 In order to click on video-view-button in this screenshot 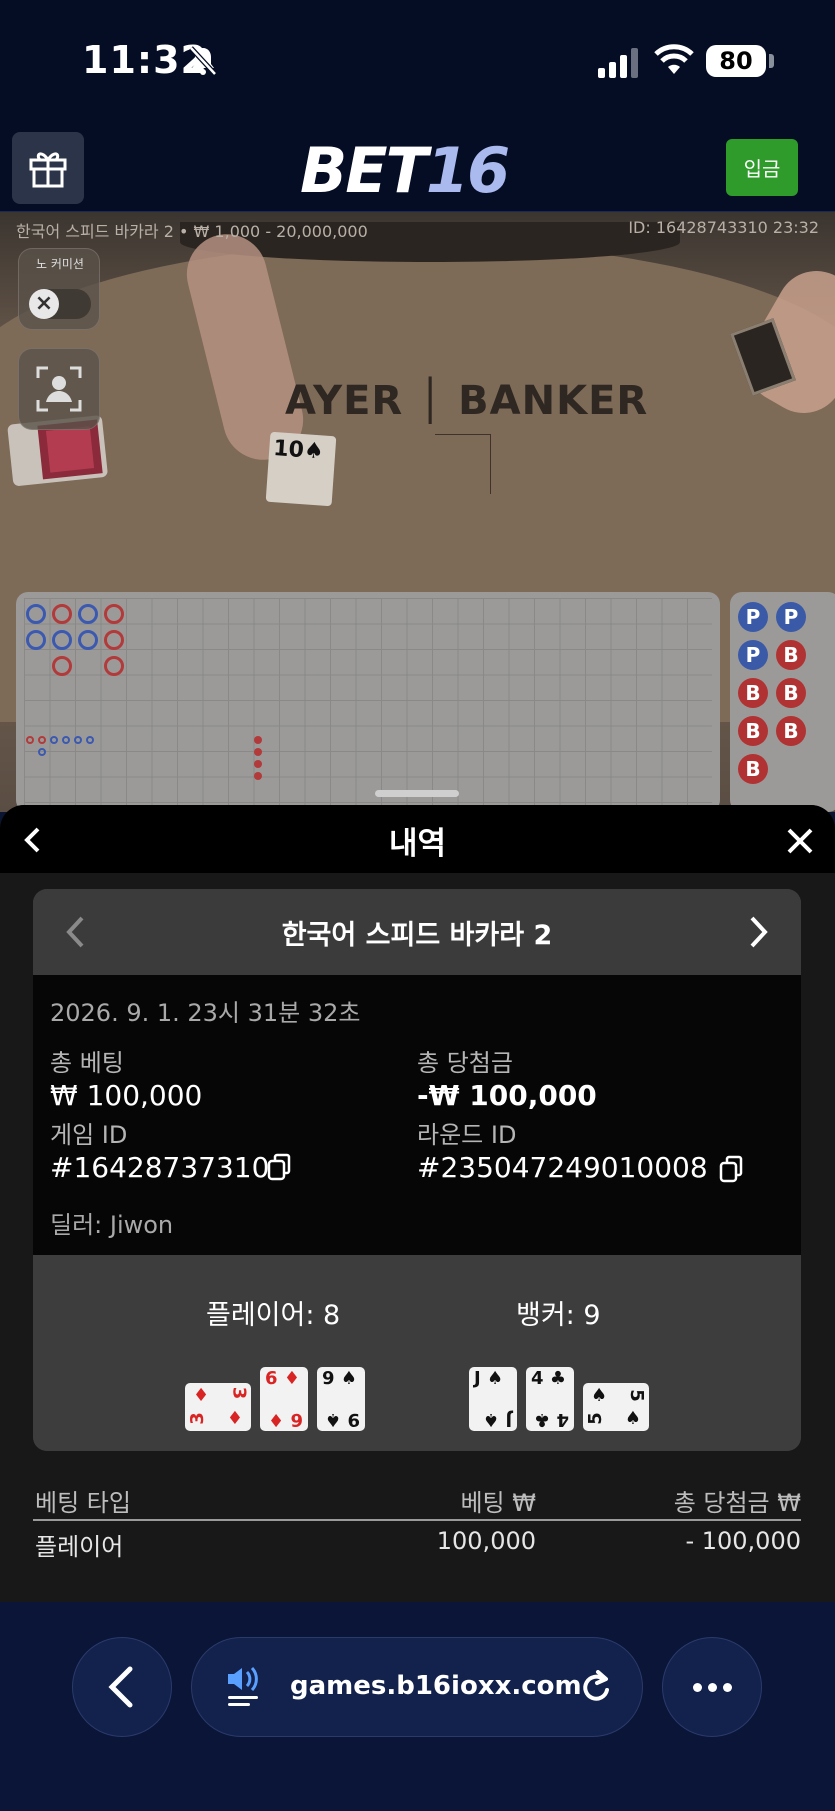, I will do `click(59, 389)`.